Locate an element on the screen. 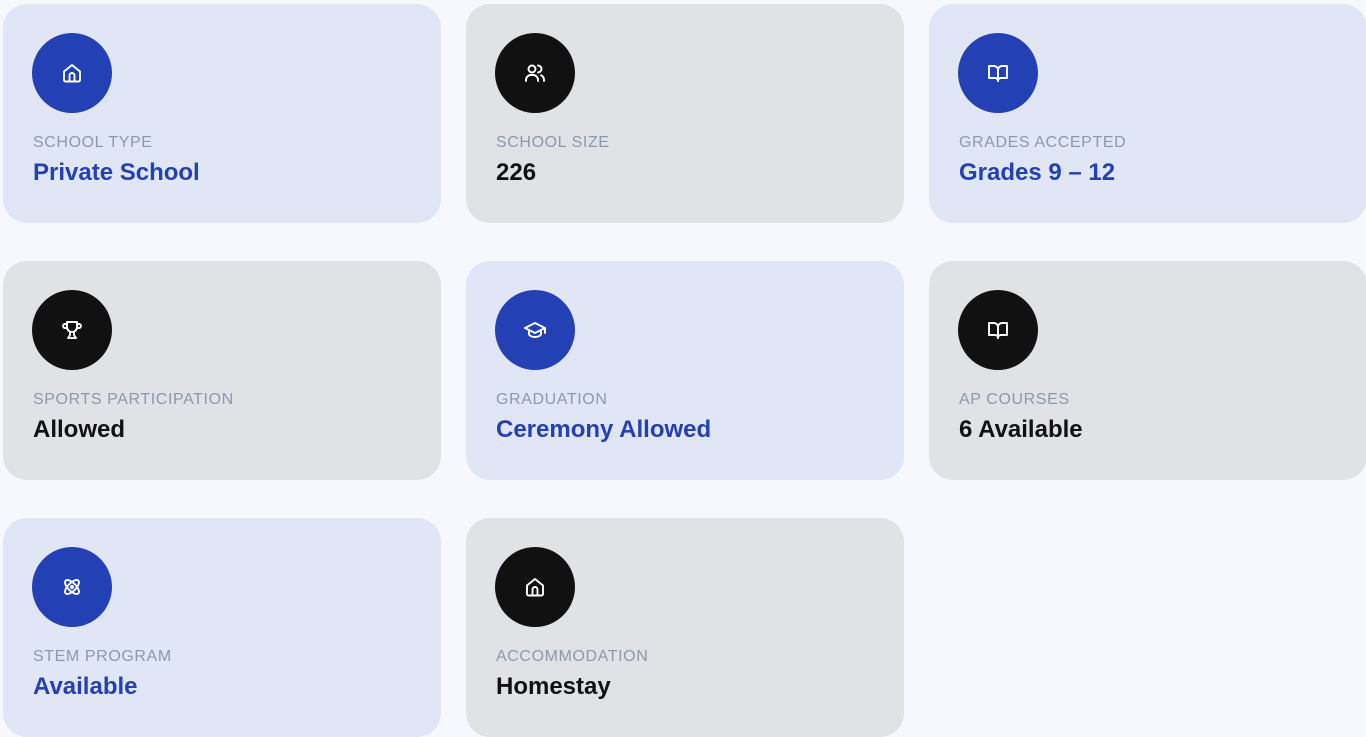 The width and height of the screenshot is (1366, 737). card-label: SPORTS PARTICIPATION is located at coordinates (133, 399).